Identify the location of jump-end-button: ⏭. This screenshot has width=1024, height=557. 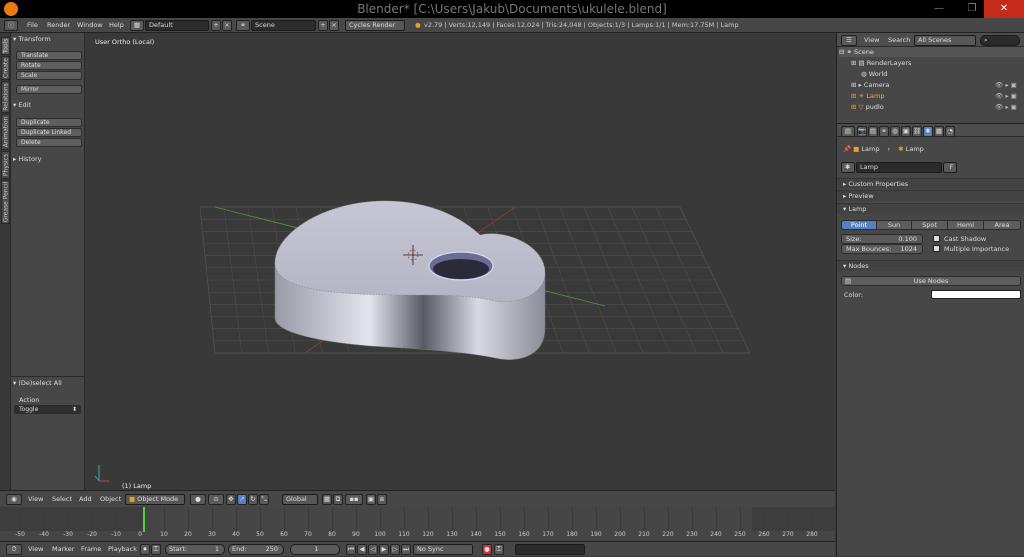
(406, 549).